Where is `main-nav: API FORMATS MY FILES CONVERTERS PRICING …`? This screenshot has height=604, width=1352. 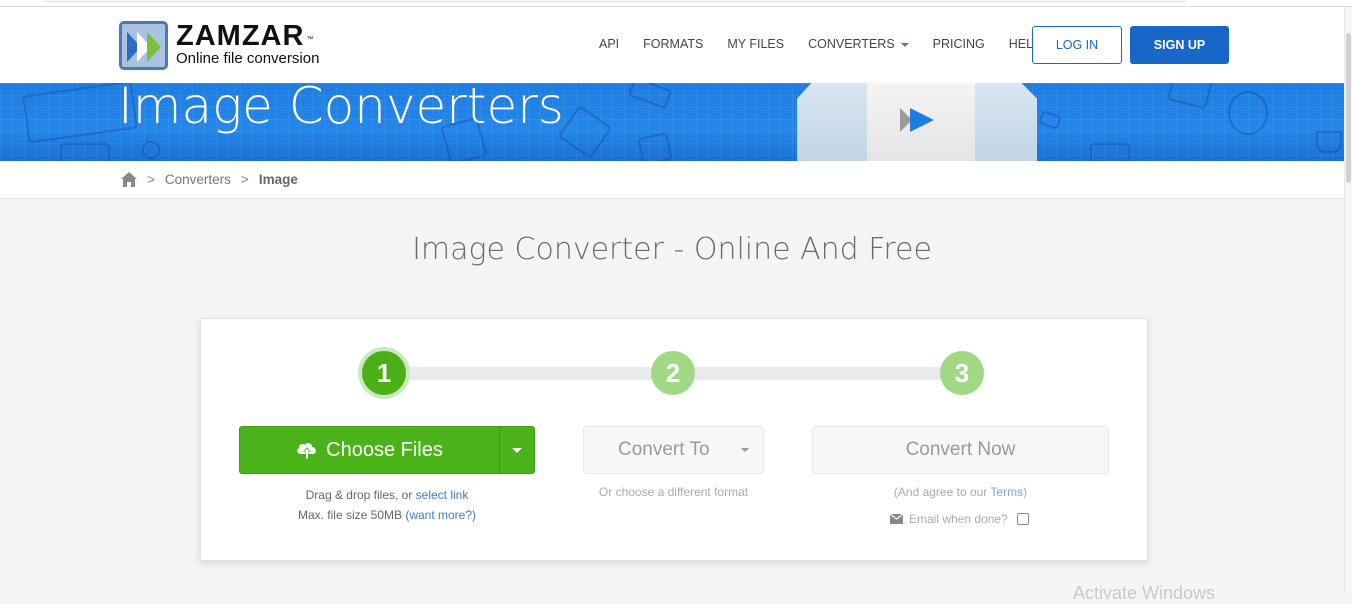 main-nav: API FORMATS MY FILES CONVERTERS PRICING … is located at coordinates (832, 44).